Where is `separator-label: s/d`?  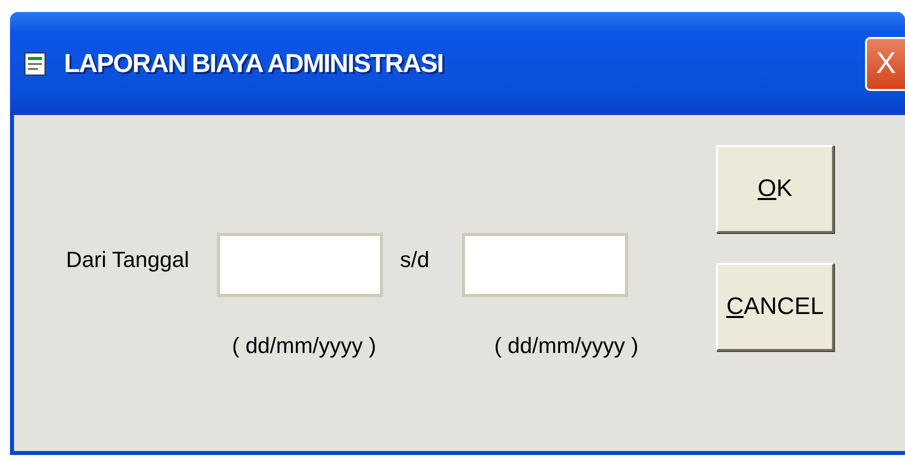 separator-label: s/d is located at coordinates (415, 260).